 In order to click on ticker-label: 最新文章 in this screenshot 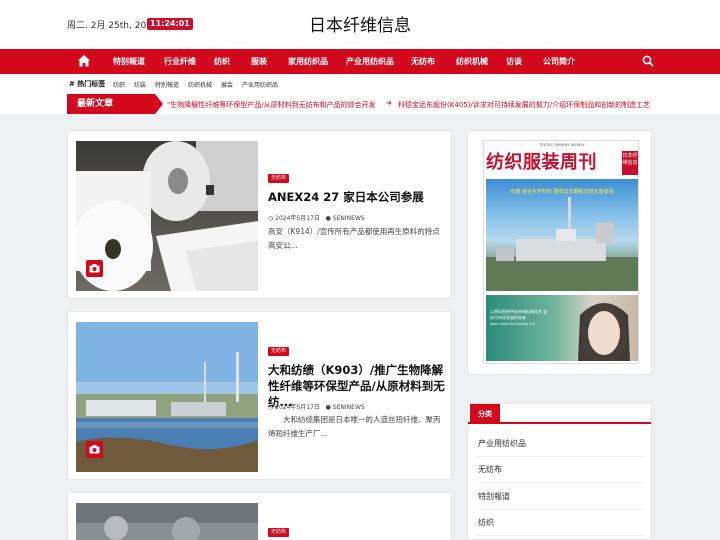, I will do `click(115, 104)`.